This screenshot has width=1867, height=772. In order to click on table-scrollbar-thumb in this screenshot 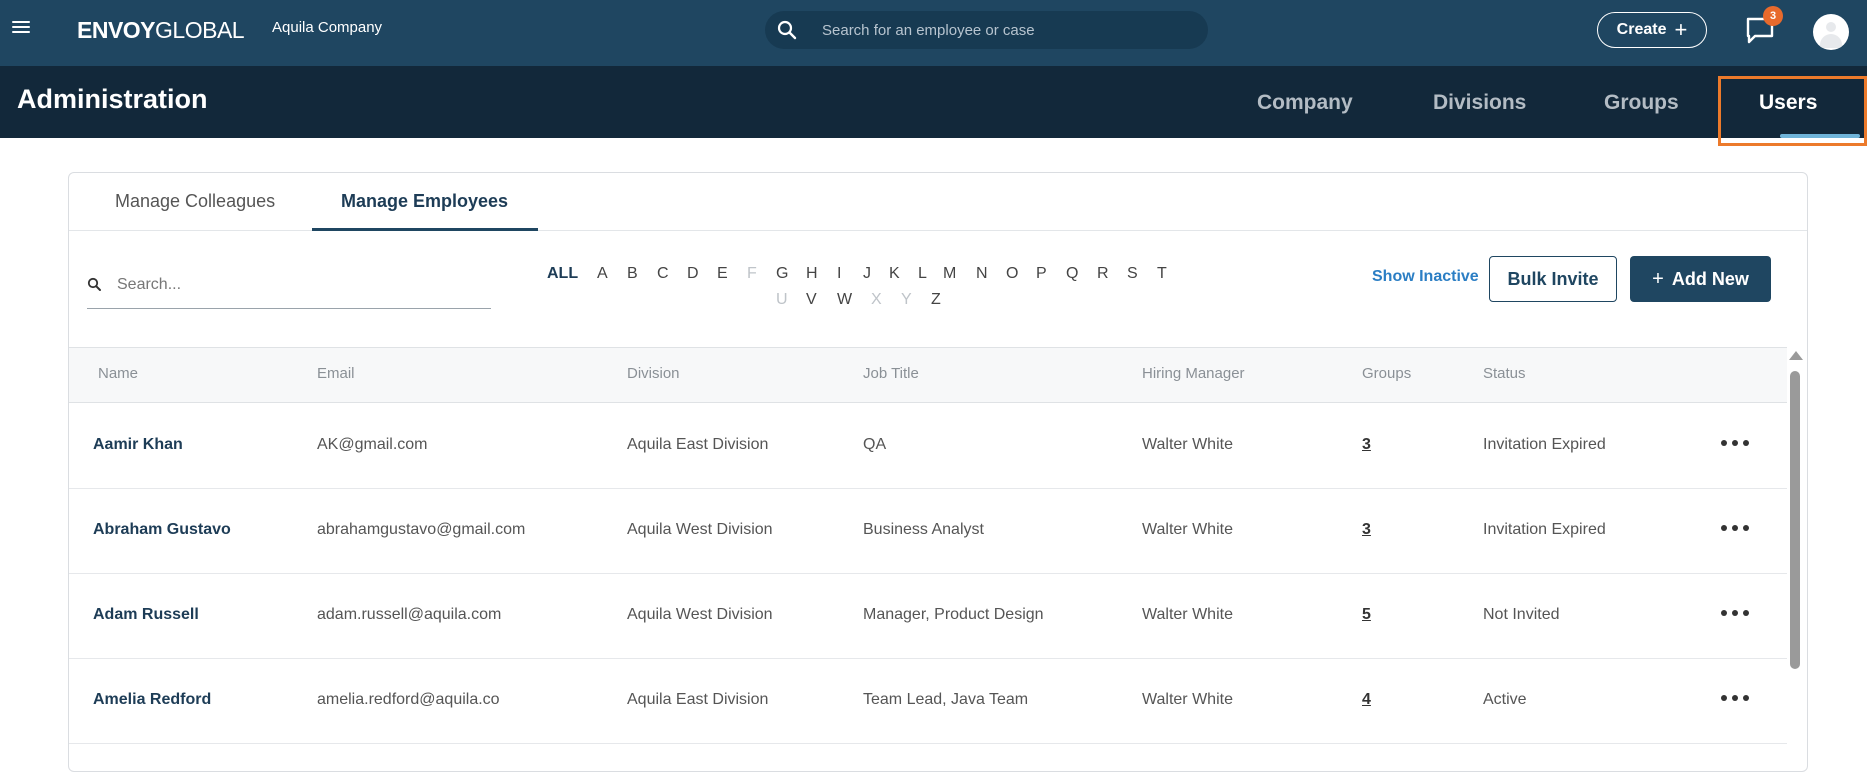, I will do `click(1795, 520)`.